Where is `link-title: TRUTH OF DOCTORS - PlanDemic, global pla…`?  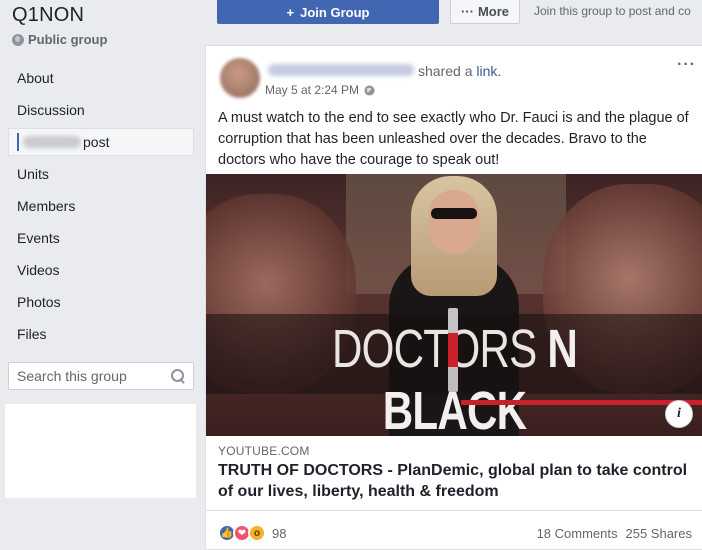
link-title: TRUTH OF DOCTORS - PlanDemic, global pla… is located at coordinates (457, 481).